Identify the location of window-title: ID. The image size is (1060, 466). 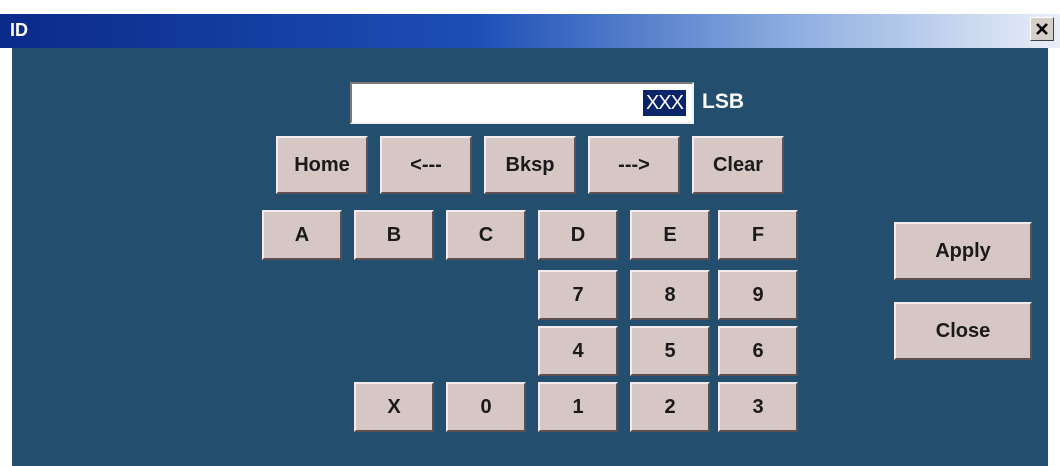
(19, 30).